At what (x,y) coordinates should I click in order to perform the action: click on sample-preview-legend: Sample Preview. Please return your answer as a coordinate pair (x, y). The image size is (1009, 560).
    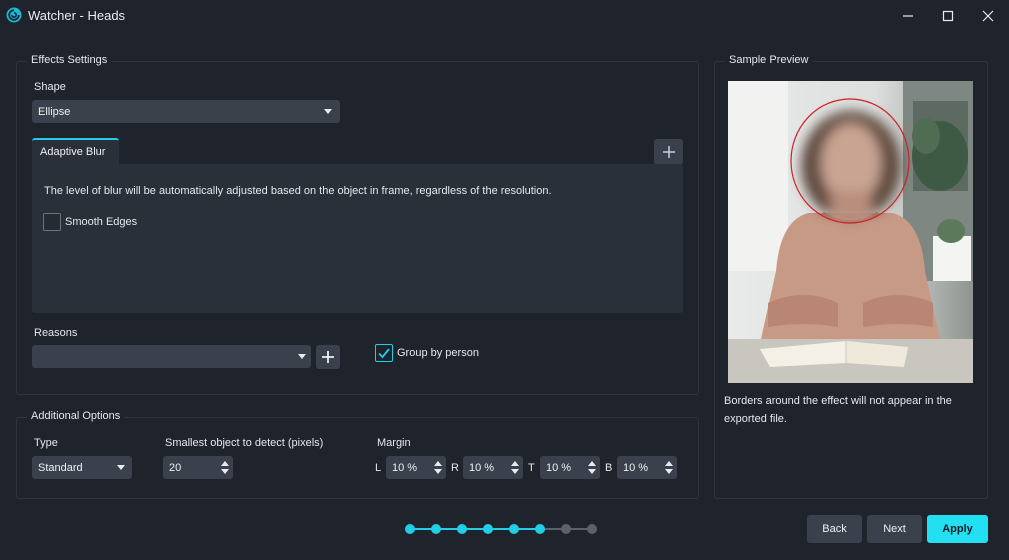
    Looking at the image, I should click on (769, 60).